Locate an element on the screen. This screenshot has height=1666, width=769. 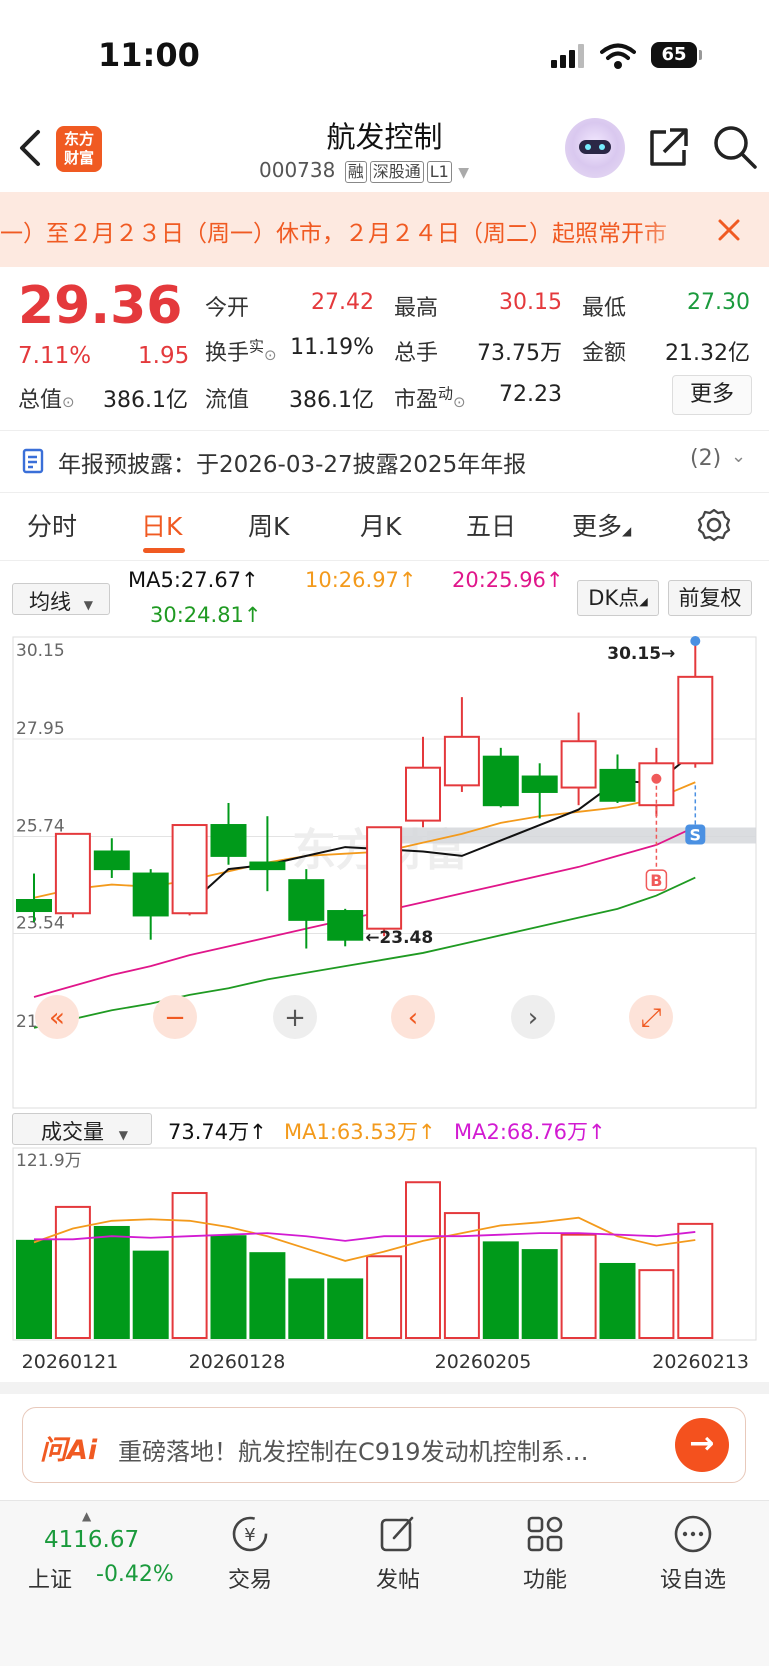
chevron-down-icon: ⌄ is located at coordinates (738, 456).